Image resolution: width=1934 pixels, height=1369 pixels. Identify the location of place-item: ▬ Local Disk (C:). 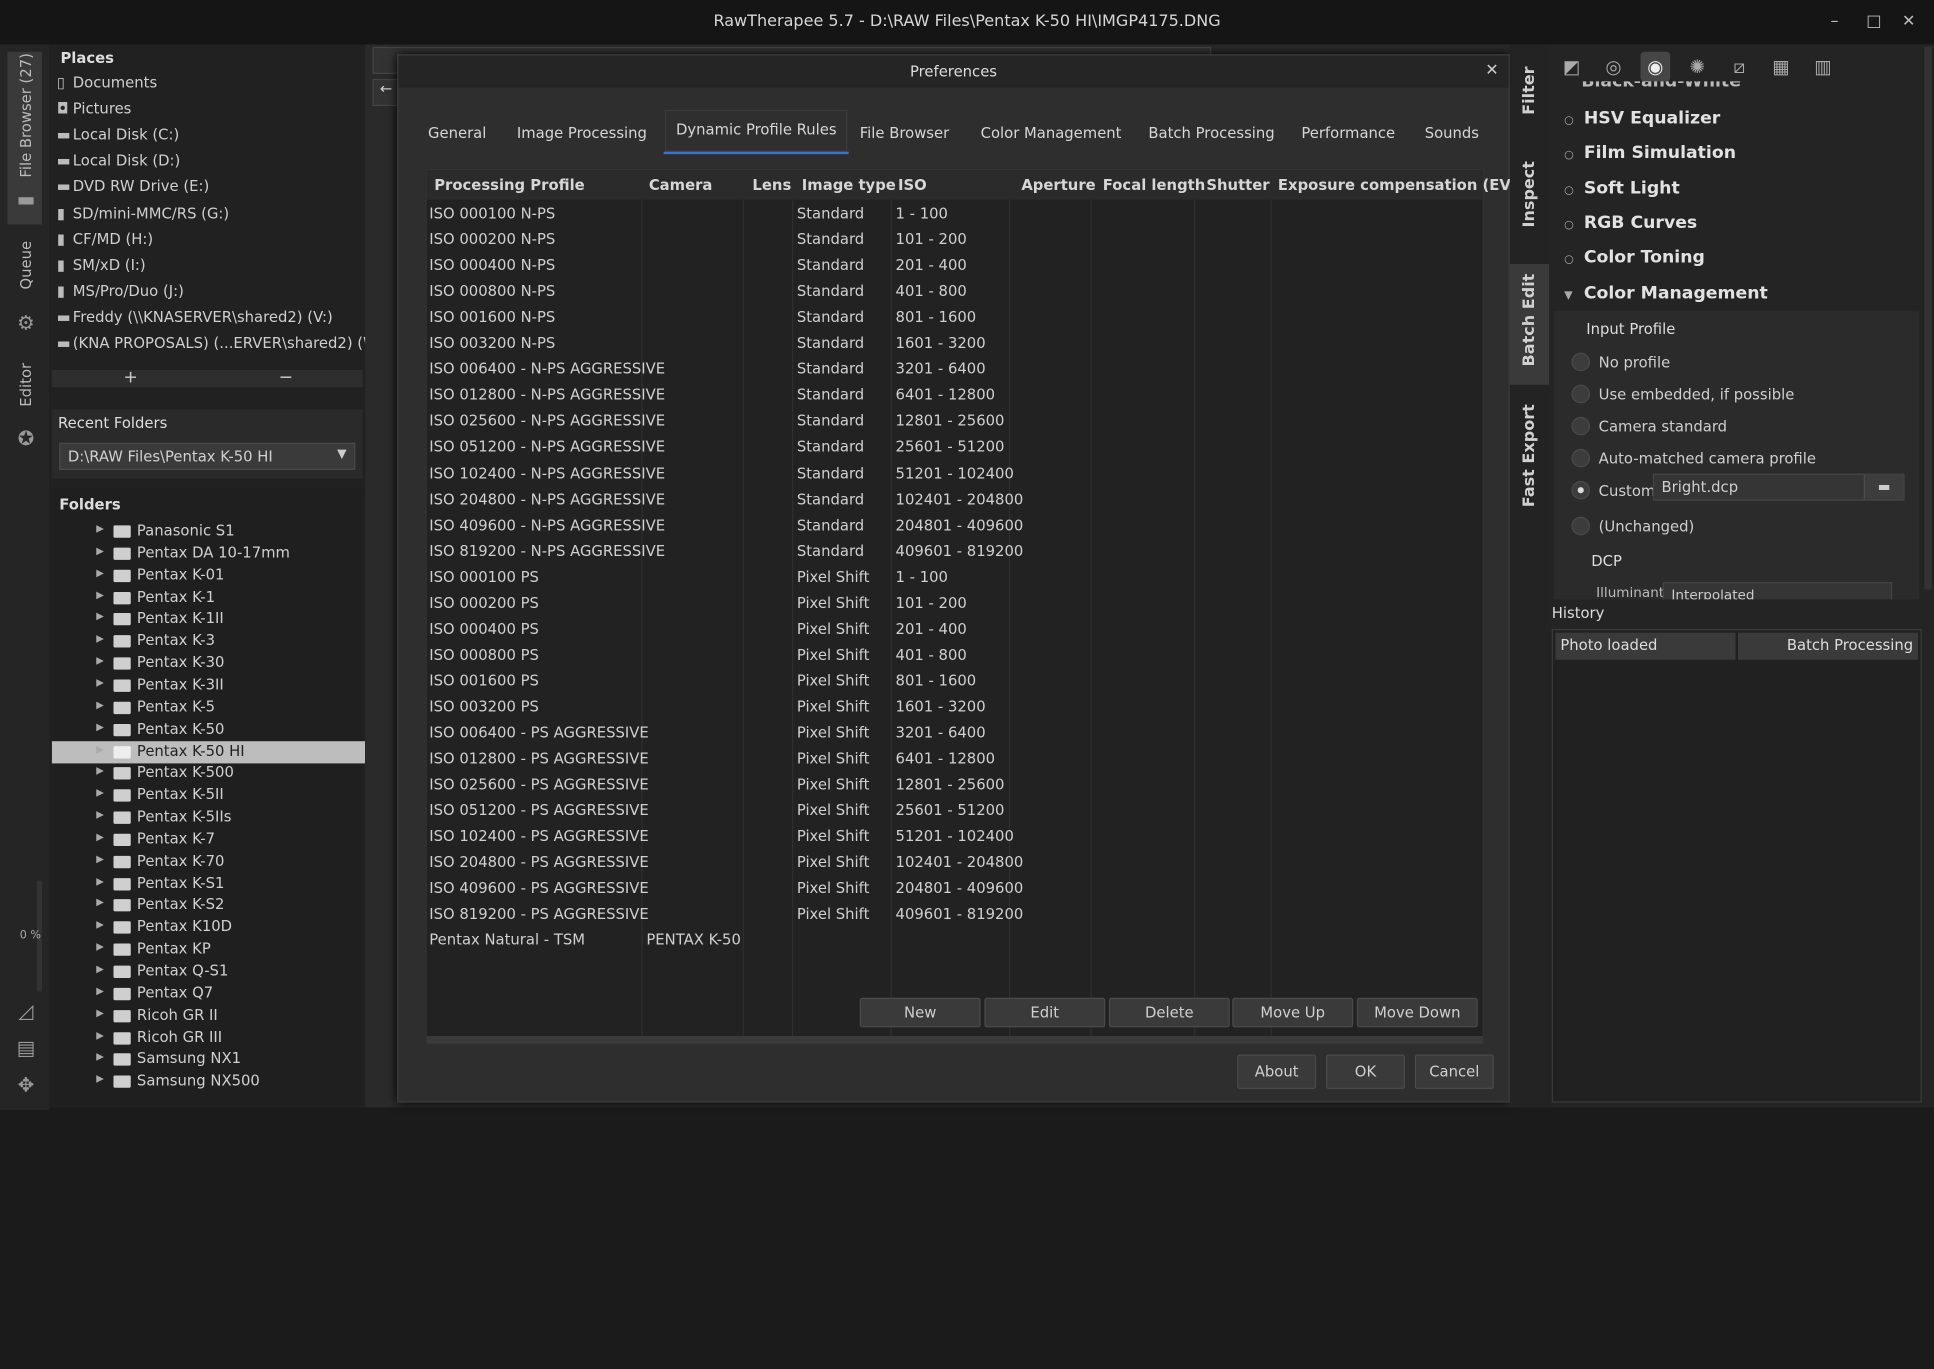
(118, 134).